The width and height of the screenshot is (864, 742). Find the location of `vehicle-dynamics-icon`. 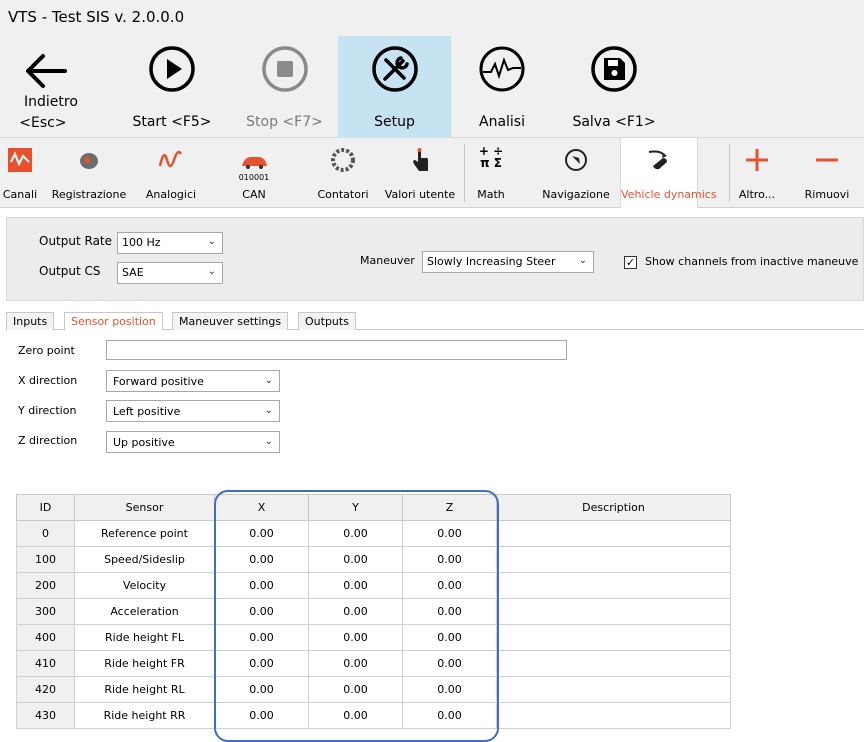

vehicle-dynamics-icon is located at coordinates (657, 160).